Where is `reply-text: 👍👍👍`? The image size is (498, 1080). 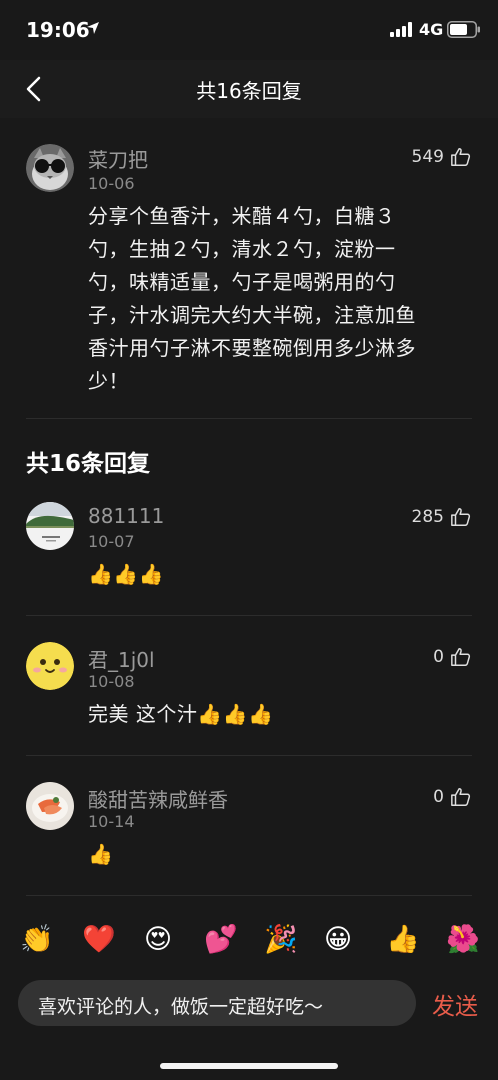
reply-text: 👍👍👍 is located at coordinates (126, 574).